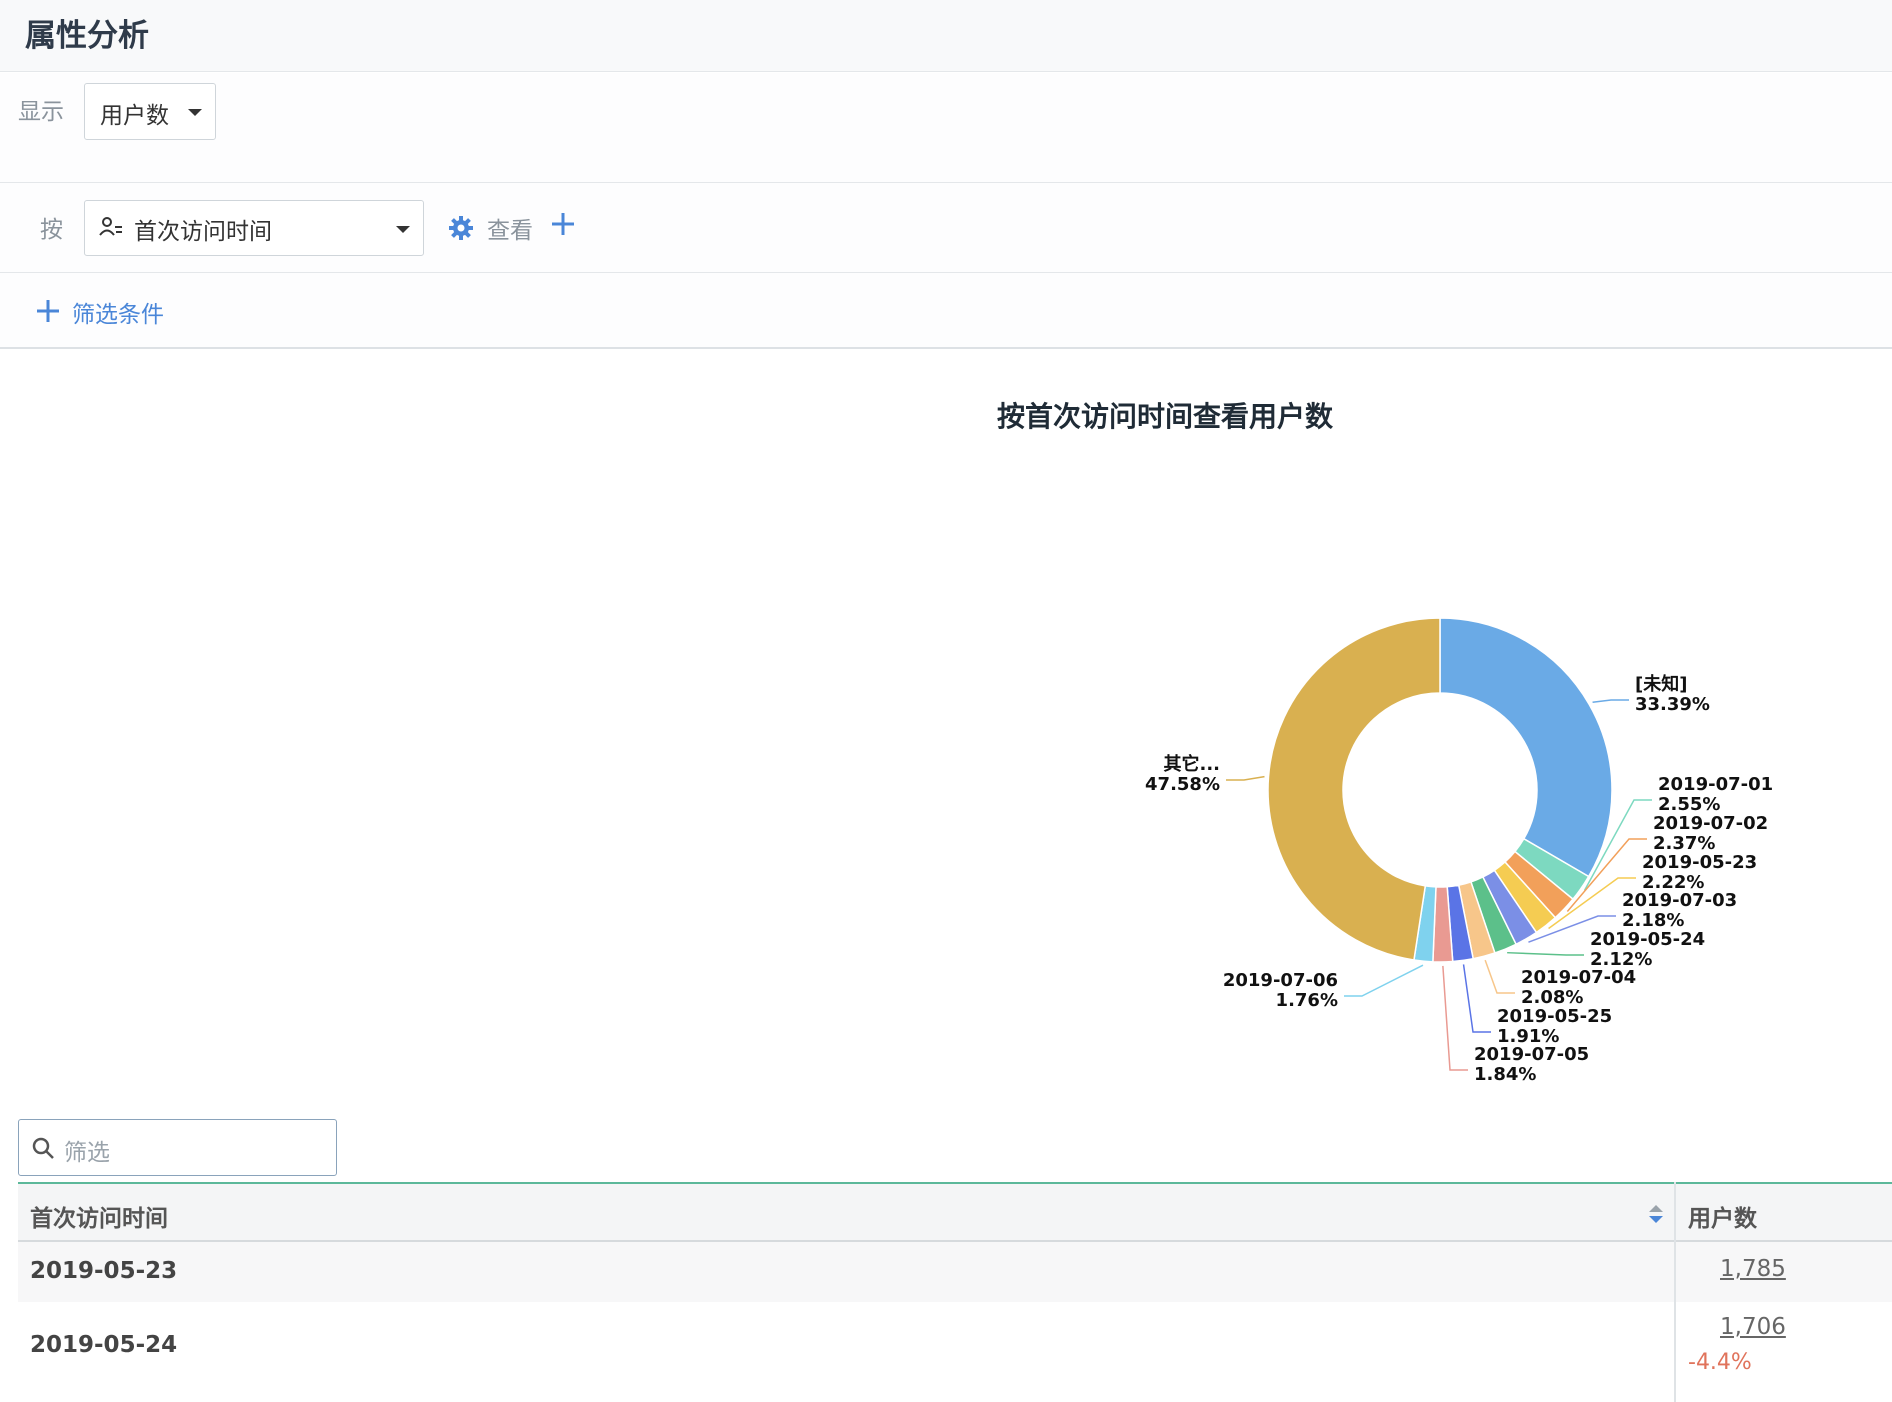 Image resolution: width=1892 pixels, height=1402 pixels. Describe the element at coordinates (955, 1272) in the screenshot. I see `table-row: 2019-05-23 1,785` at that location.